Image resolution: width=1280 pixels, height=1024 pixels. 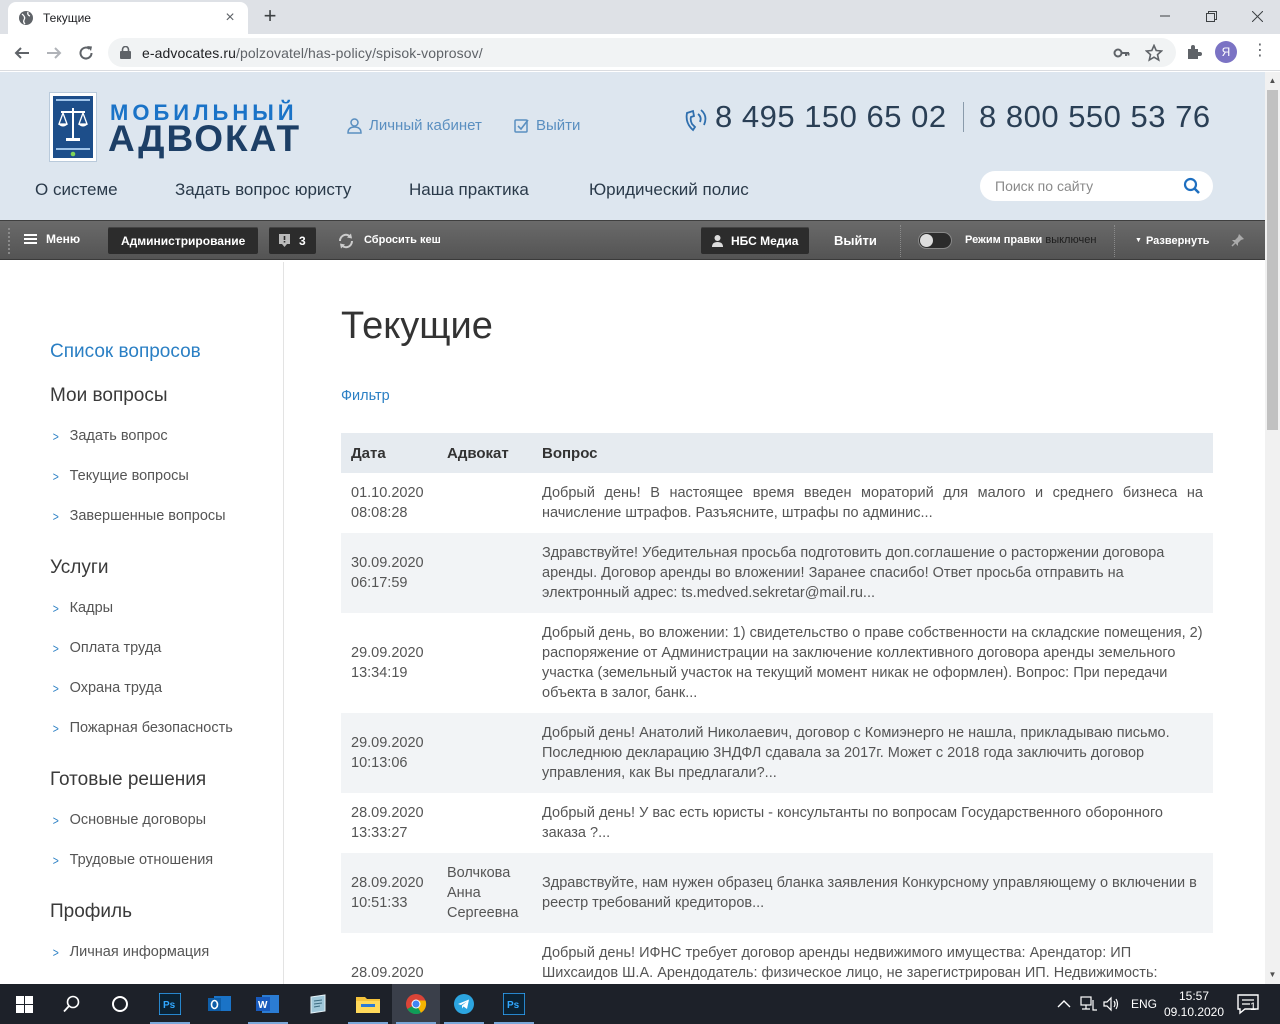 What do you see at coordinates (1272, 528) in the screenshot?
I see `page-scrollbar: ▲ ▼` at bounding box center [1272, 528].